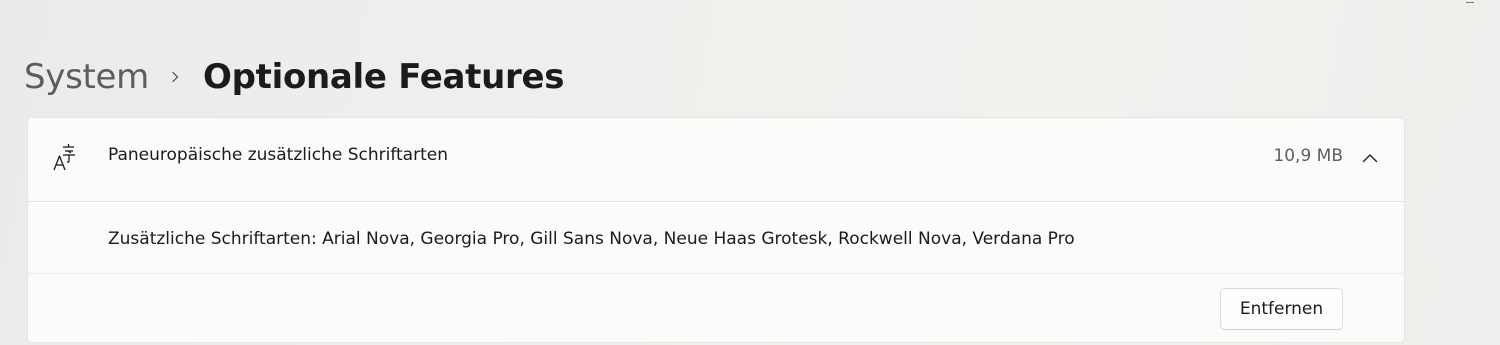 The image size is (1500, 345). I want to click on feature-size: 10,9 MB, so click(1308, 156).